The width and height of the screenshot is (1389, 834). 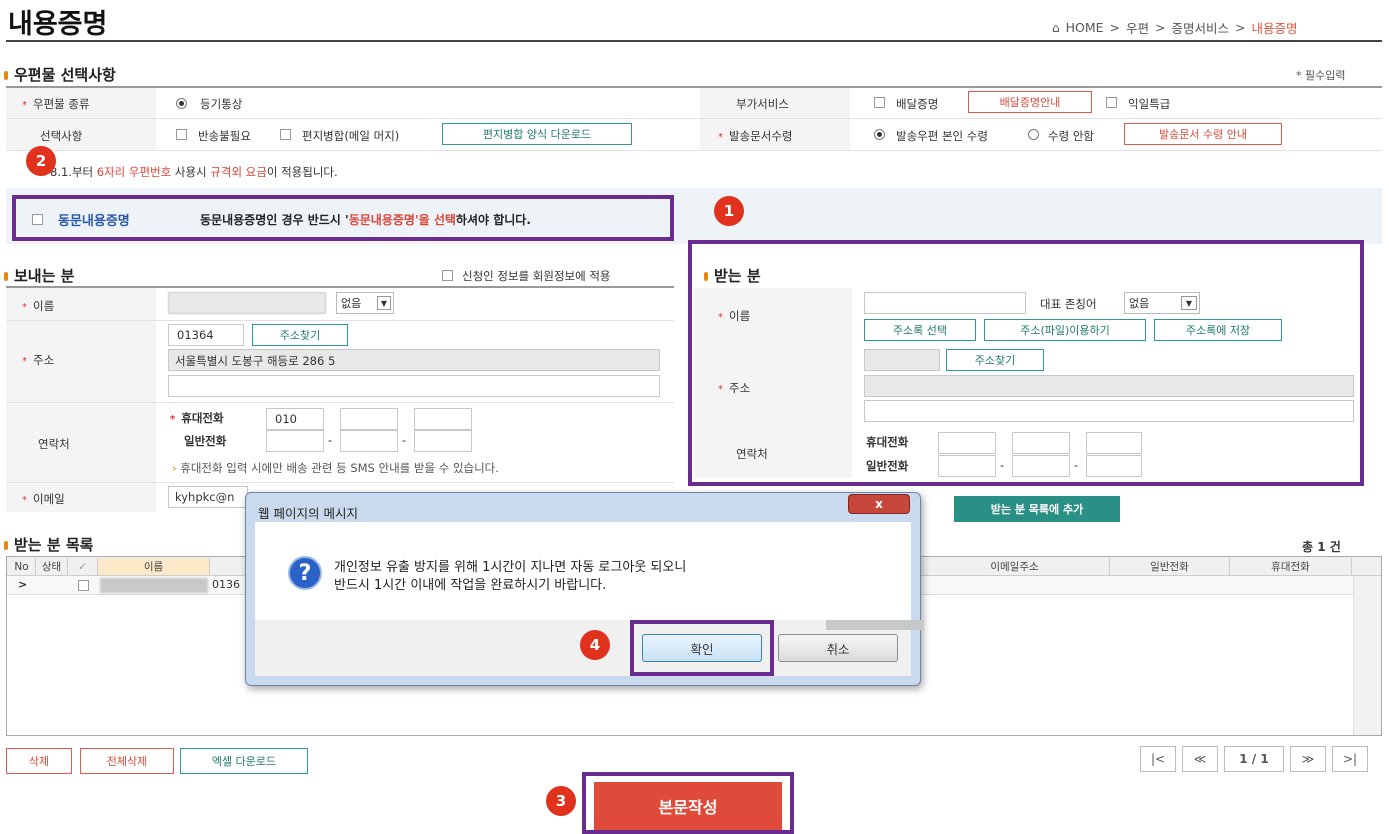 I want to click on apply-member-checkbox, so click(x=447, y=275).